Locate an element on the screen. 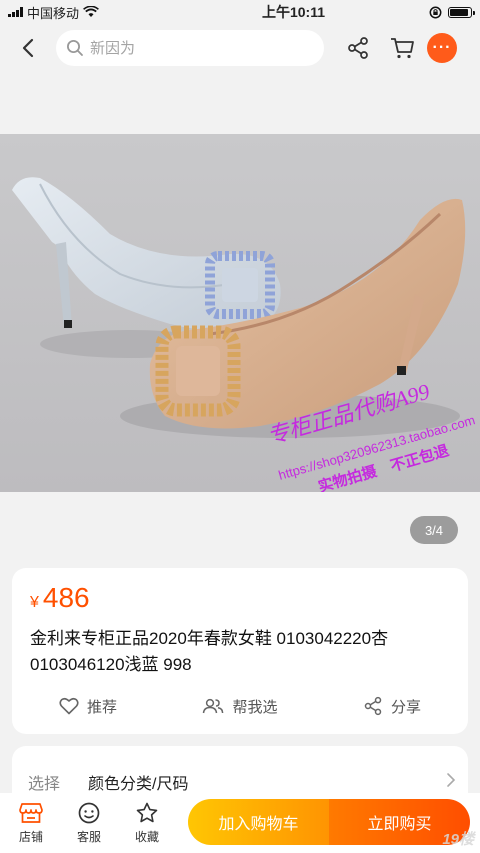 This screenshot has width=480, height=853. bottom-action-bar: 店铺 客服 收藏 加入购物车 立即购买 19楼 is located at coordinates (240, 823).